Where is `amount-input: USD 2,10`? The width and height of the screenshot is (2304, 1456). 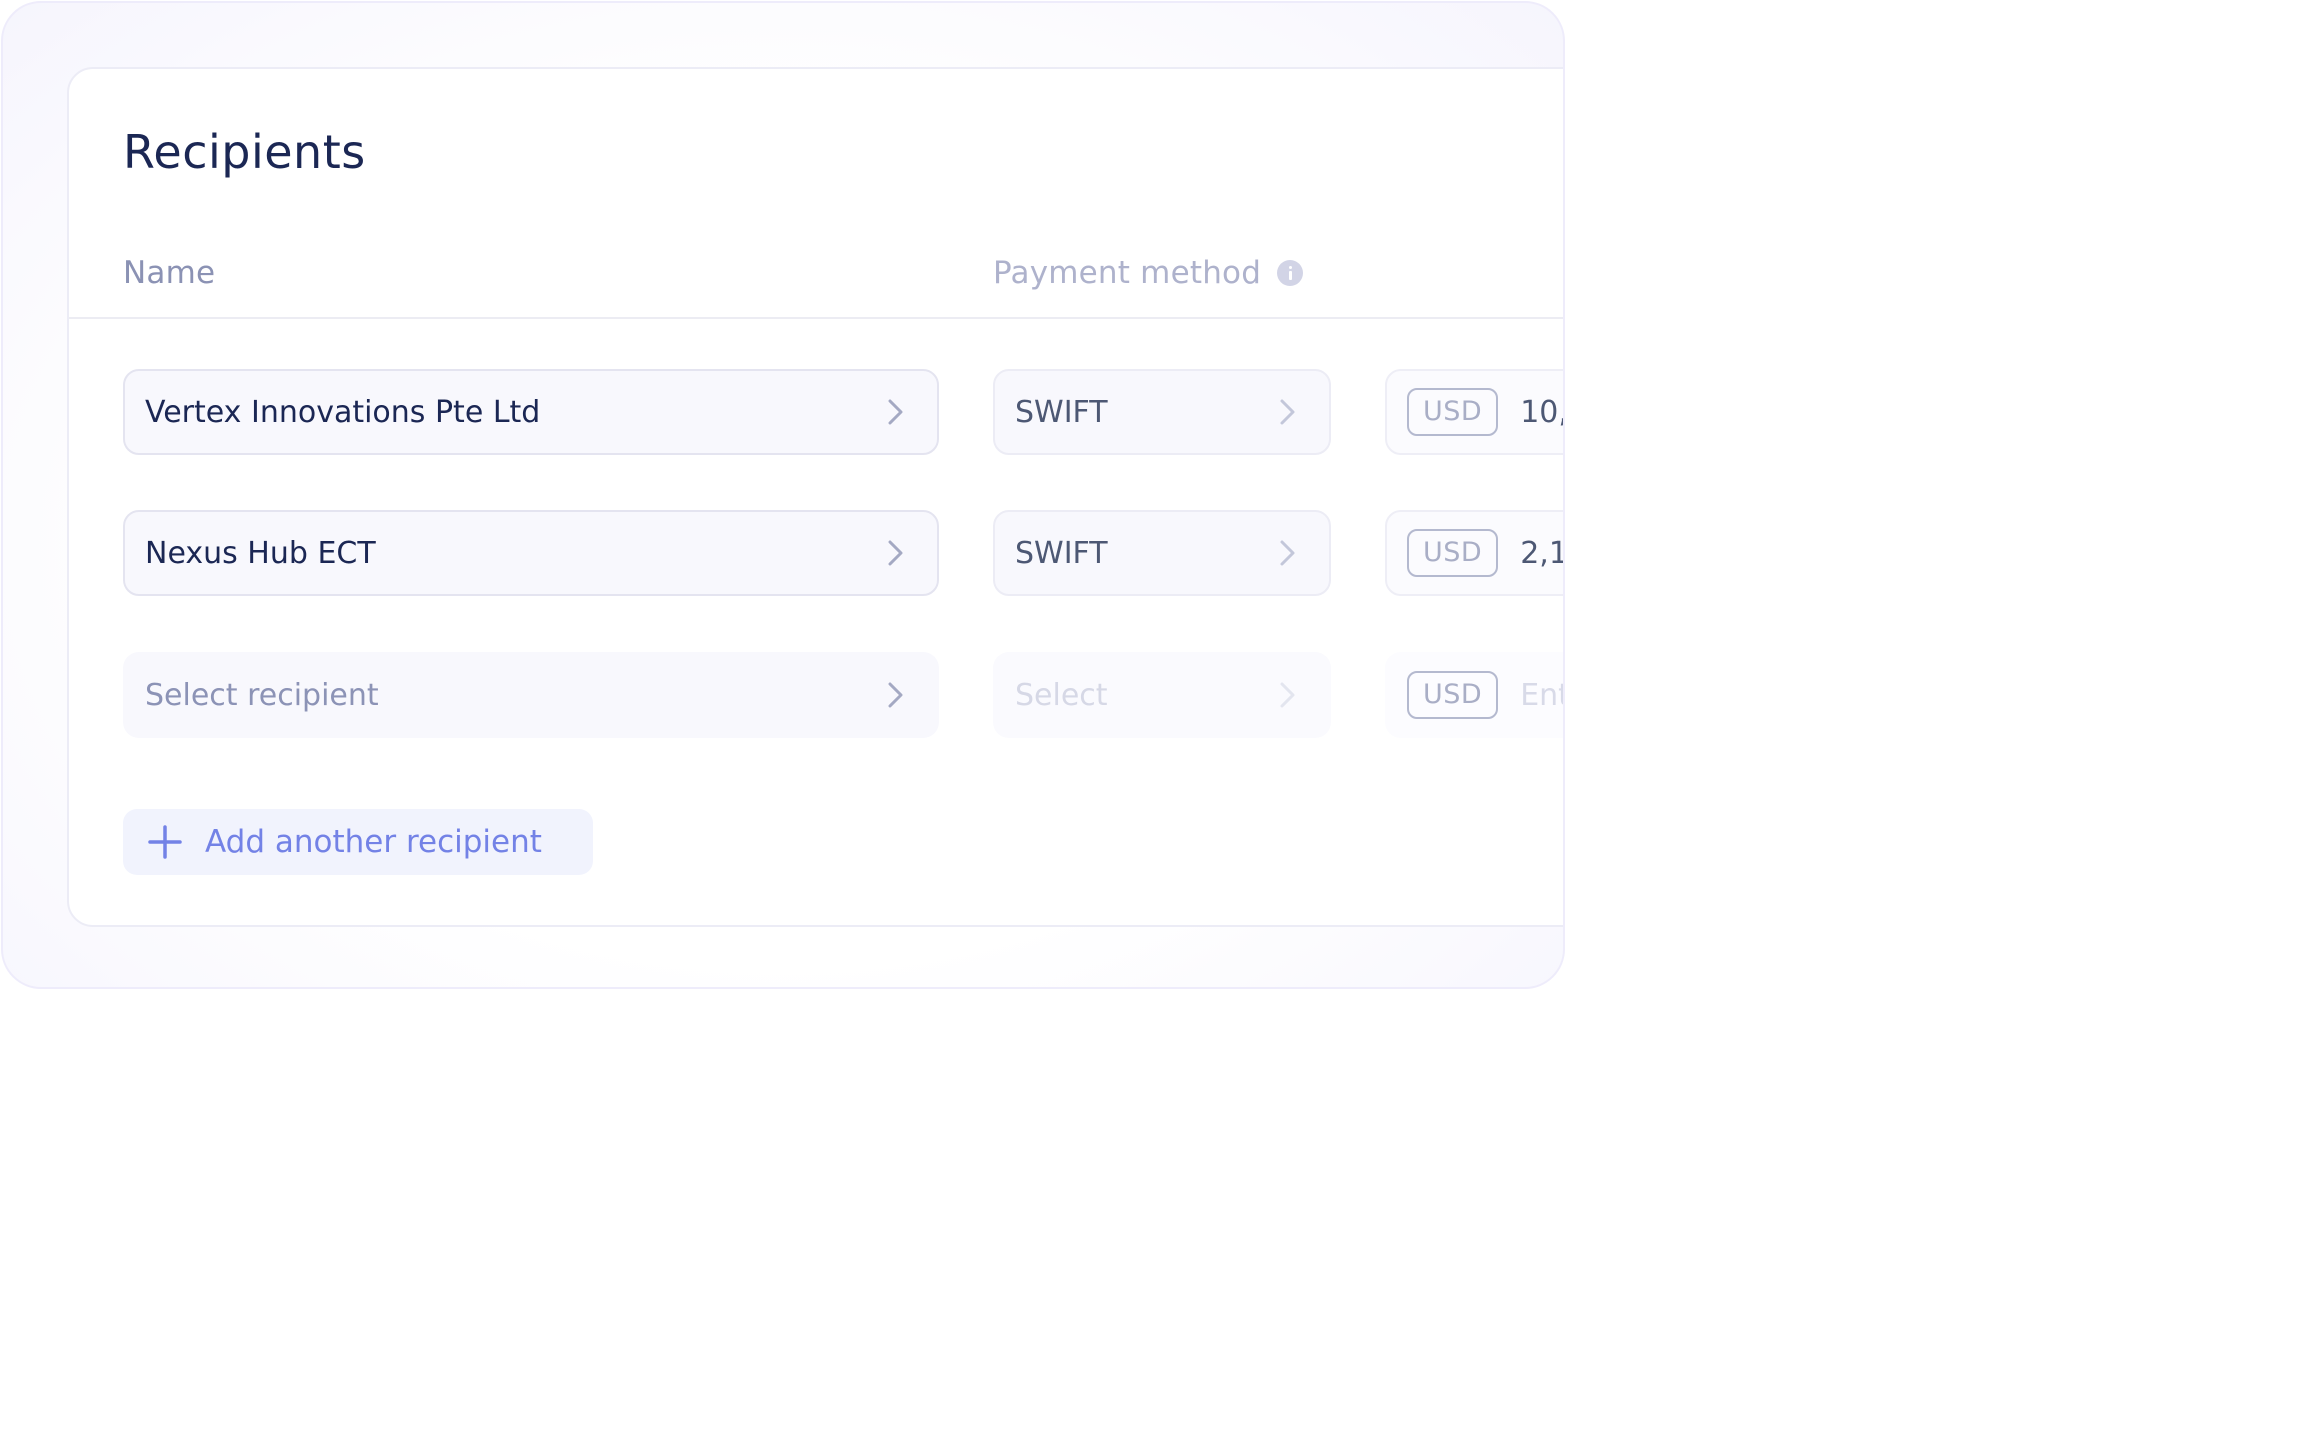 amount-input: USD 2,10 is located at coordinates (1474, 553).